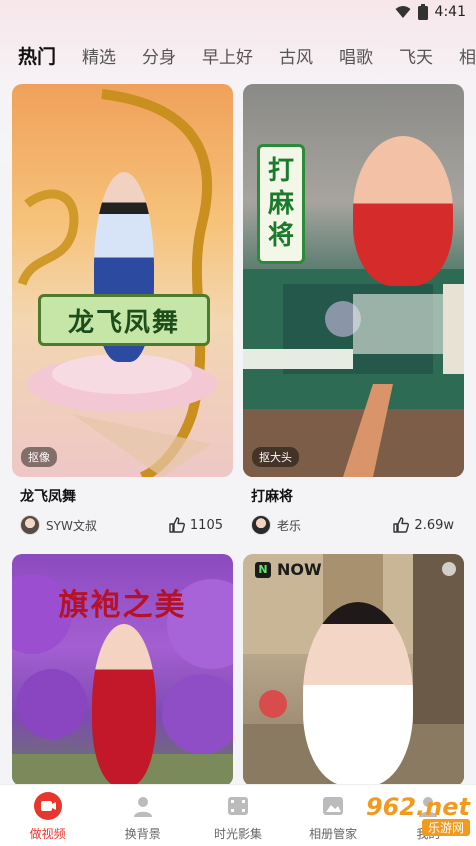 The image size is (476, 846). I want to click on watermark-domain: 962.net, so click(417, 806).